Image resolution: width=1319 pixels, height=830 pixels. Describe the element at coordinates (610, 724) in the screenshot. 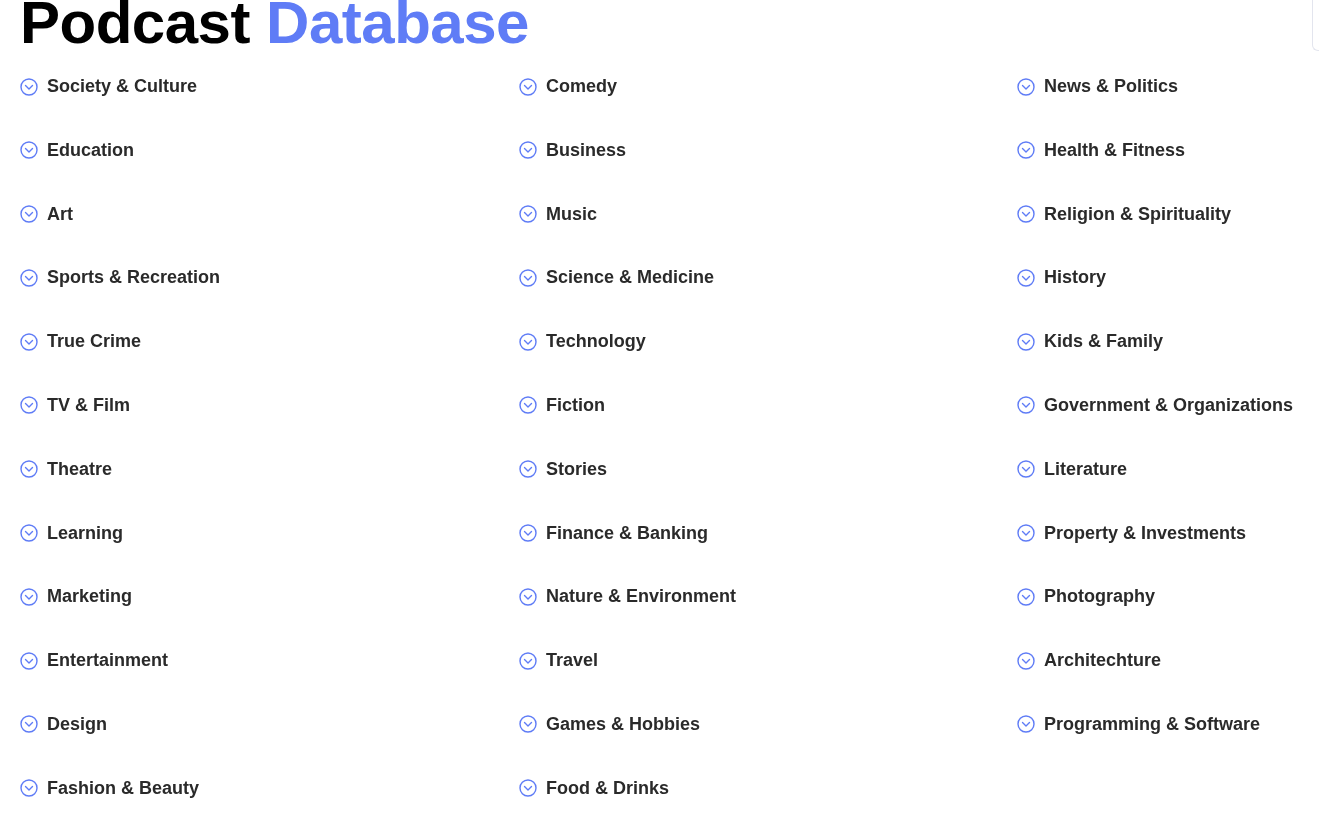

I see `category-item: Games & Hobbies` at that location.